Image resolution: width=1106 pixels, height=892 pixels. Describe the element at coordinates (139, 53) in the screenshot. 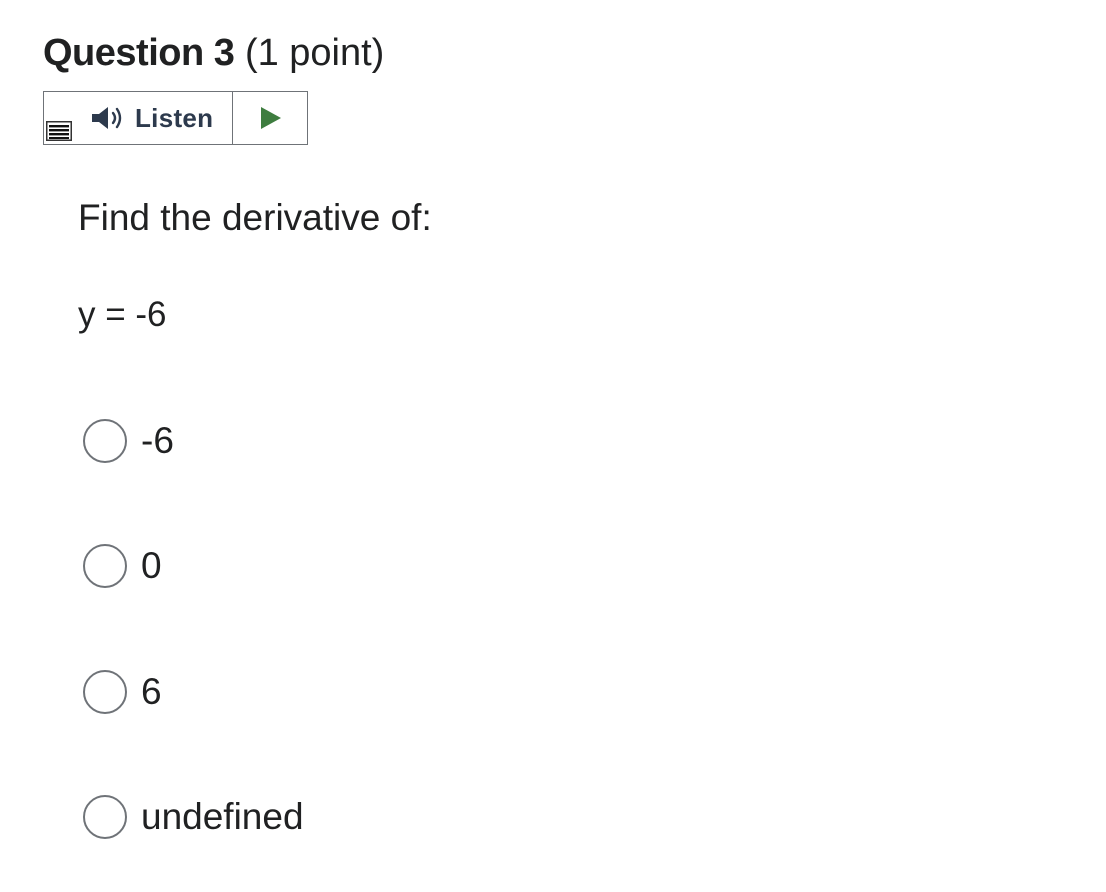

I see `question-title: Question 3` at that location.